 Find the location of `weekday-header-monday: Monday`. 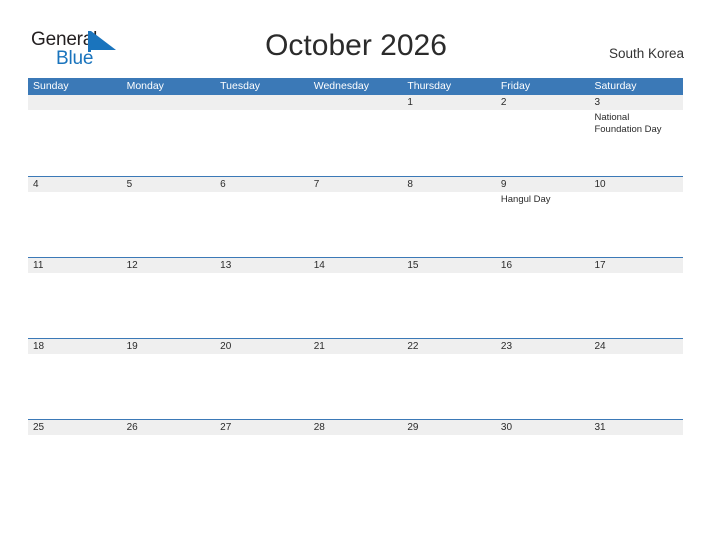

weekday-header-monday: Monday is located at coordinates (145, 86).